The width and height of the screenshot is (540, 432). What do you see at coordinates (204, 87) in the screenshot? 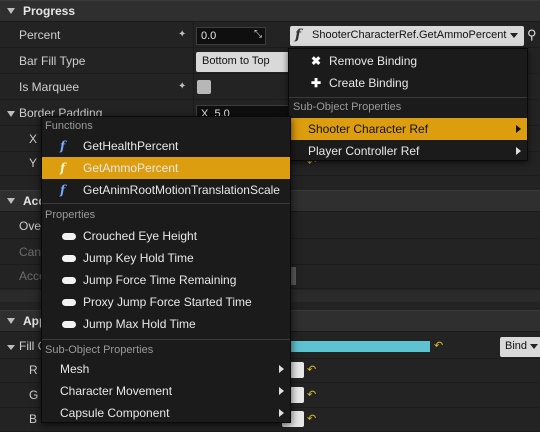
I see `is-marquee-checkbox` at bounding box center [204, 87].